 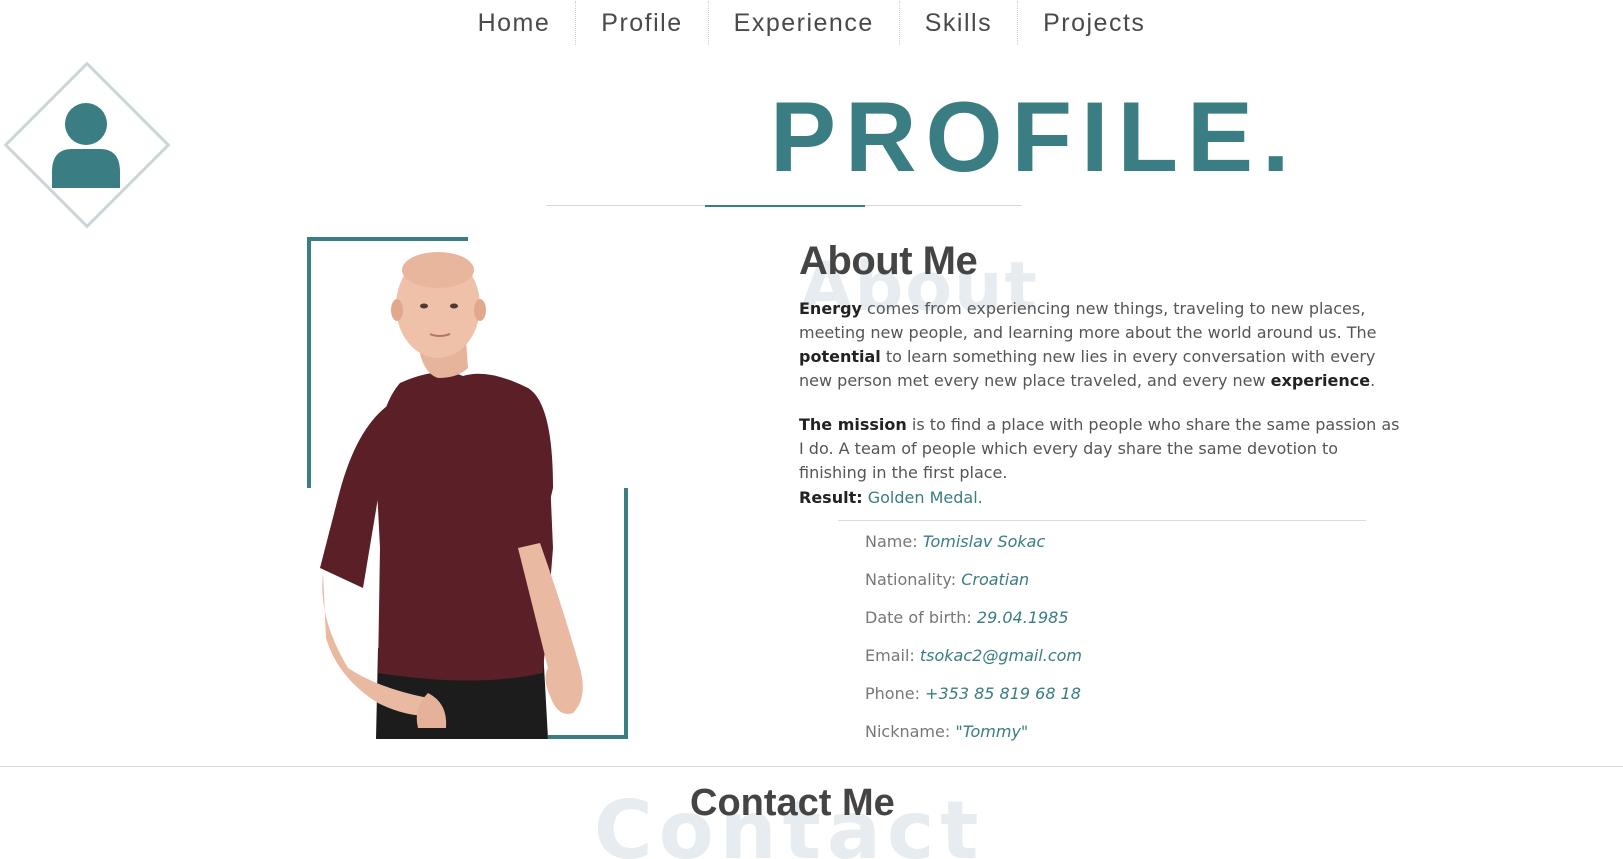 What do you see at coordinates (387, 239) in the screenshot?
I see `photo-frame-top` at bounding box center [387, 239].